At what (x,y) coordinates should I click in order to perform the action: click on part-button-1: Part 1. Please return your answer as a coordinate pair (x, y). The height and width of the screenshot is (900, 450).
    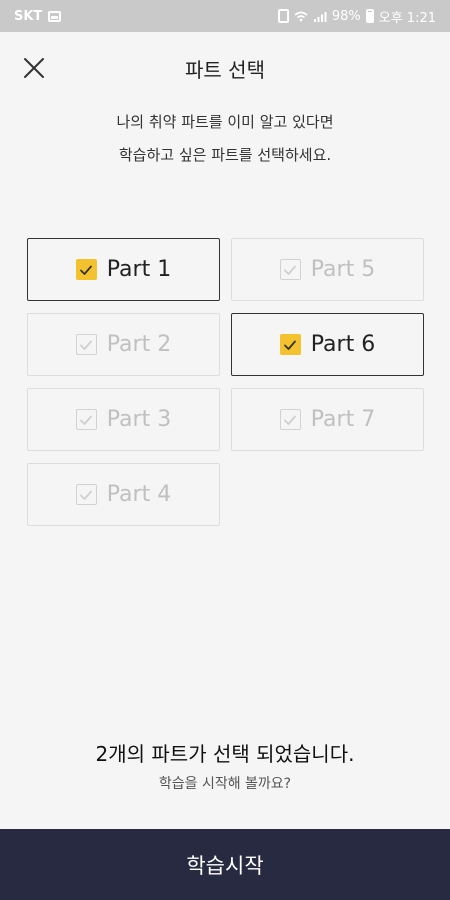
    Looking at the image, I should click on (123, 269).